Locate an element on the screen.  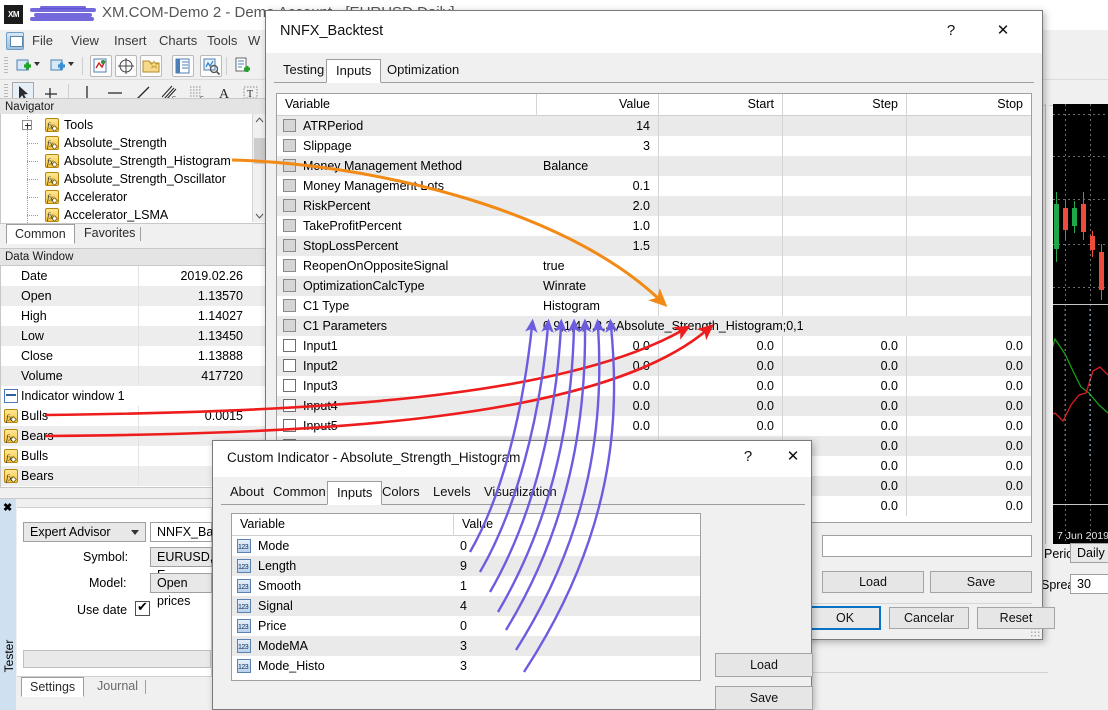
table-row: C1 Type Histogram is located at coordinates (654, 306).